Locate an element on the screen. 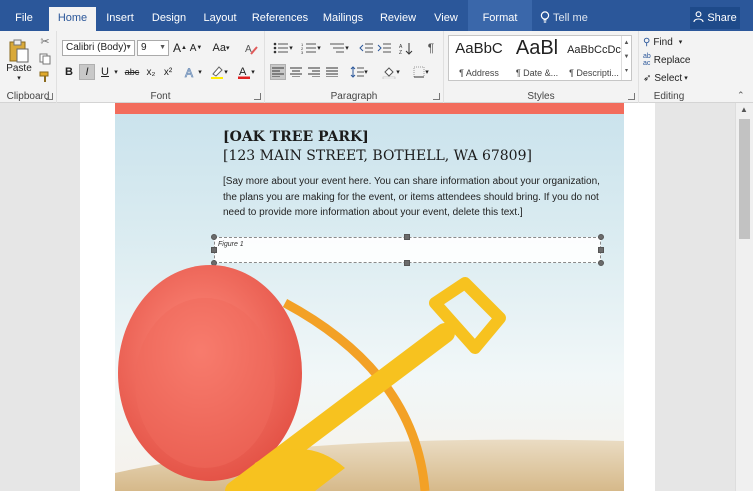 The height and width of the screenshot is (491, 753). svg-text: A is located at coordinates (243, 72).